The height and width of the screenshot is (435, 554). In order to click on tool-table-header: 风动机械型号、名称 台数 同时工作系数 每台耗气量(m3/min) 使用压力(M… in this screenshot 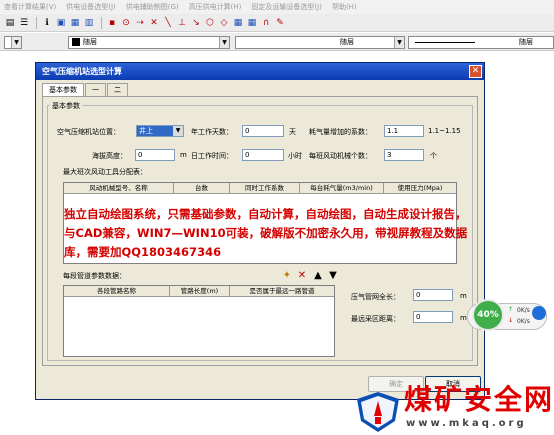, I will do `click(260, 188)`.